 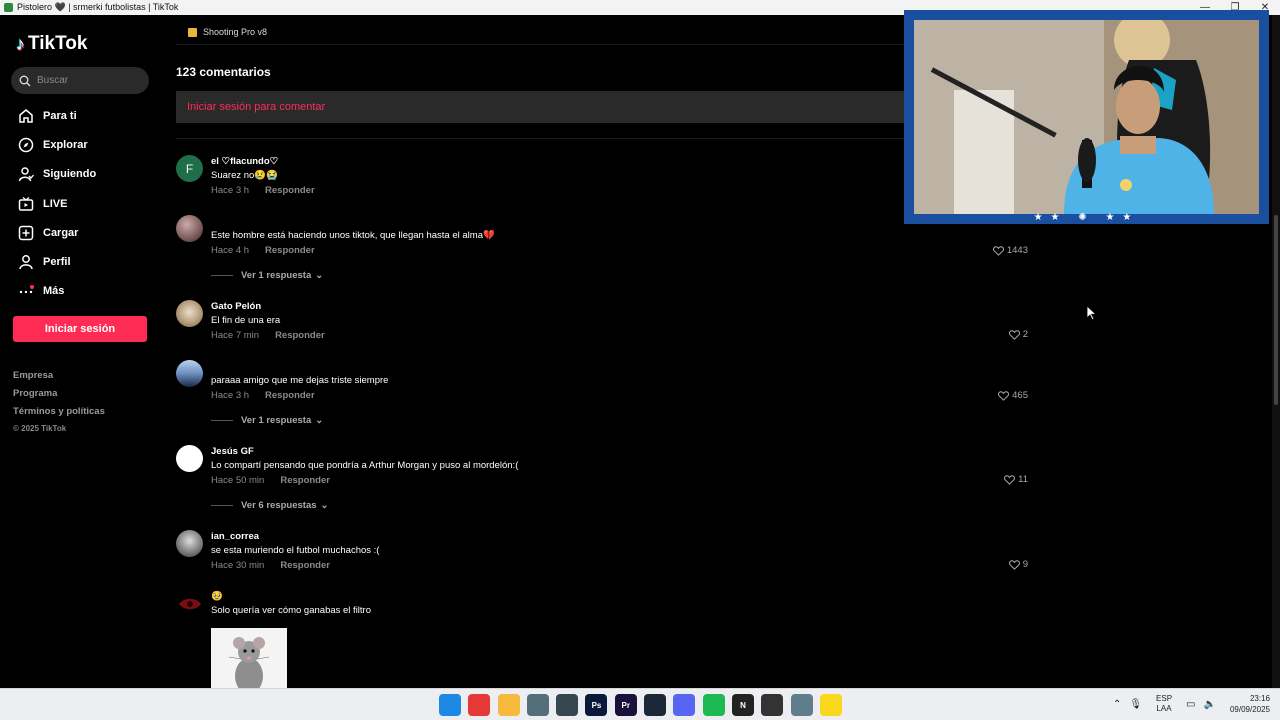 I want to click on login-to-comment-bar: Iniciar sesión para comentar, so click(x=541, y=107).